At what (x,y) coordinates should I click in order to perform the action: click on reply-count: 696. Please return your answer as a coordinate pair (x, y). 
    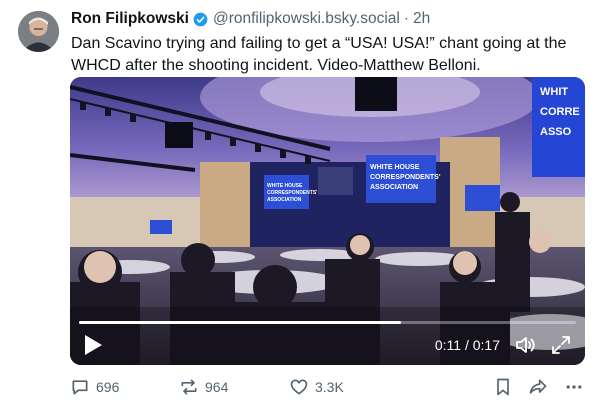
    Looking at the image, I should click on (108, 387).